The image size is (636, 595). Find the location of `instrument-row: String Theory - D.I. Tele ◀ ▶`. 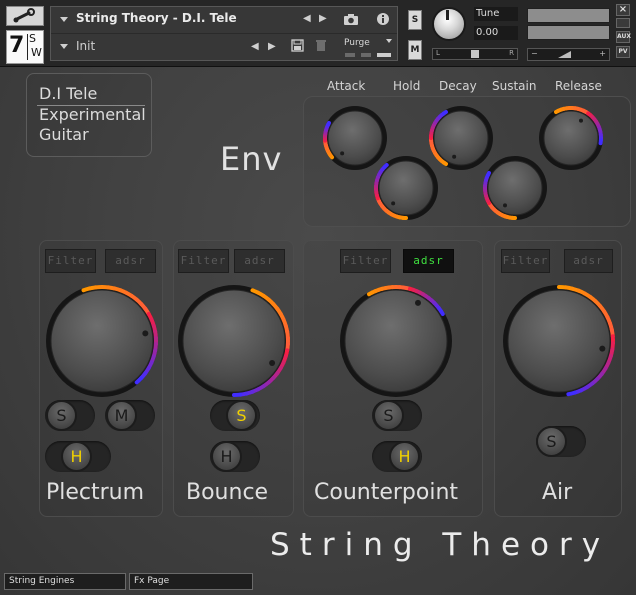

instrument-row: String Theory - D.I. Tele ◀ ▶ is located at coordinates (224, 20).